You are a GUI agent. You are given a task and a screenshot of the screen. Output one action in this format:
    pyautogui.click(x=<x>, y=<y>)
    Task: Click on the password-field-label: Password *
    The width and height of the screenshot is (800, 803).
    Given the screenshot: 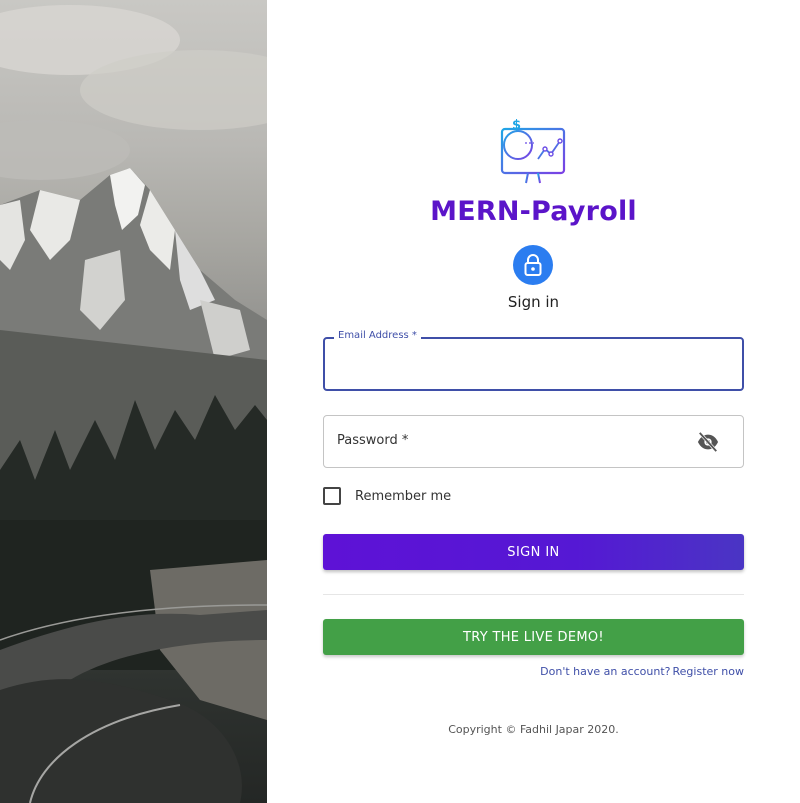 What is the action you would take?
    pyautogui.click(x=373, y=440)
    